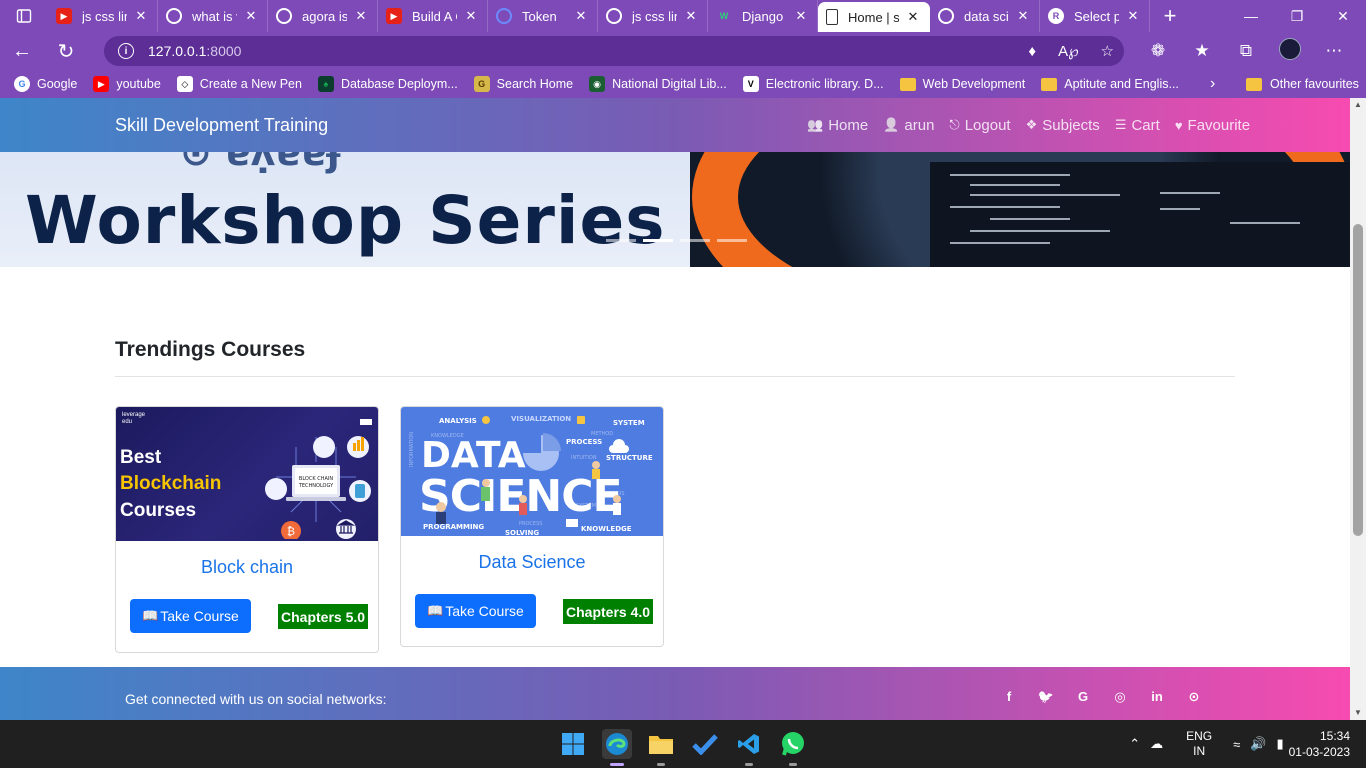  I want to click on codepen-icon: ◇, so click(184, 84).